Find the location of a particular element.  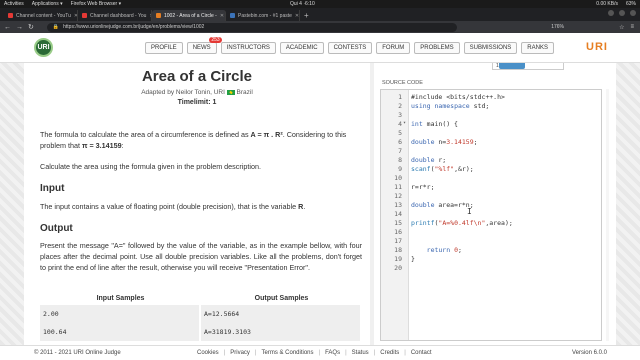

code-text: using namespace std; is located at coordinates (450, 106).